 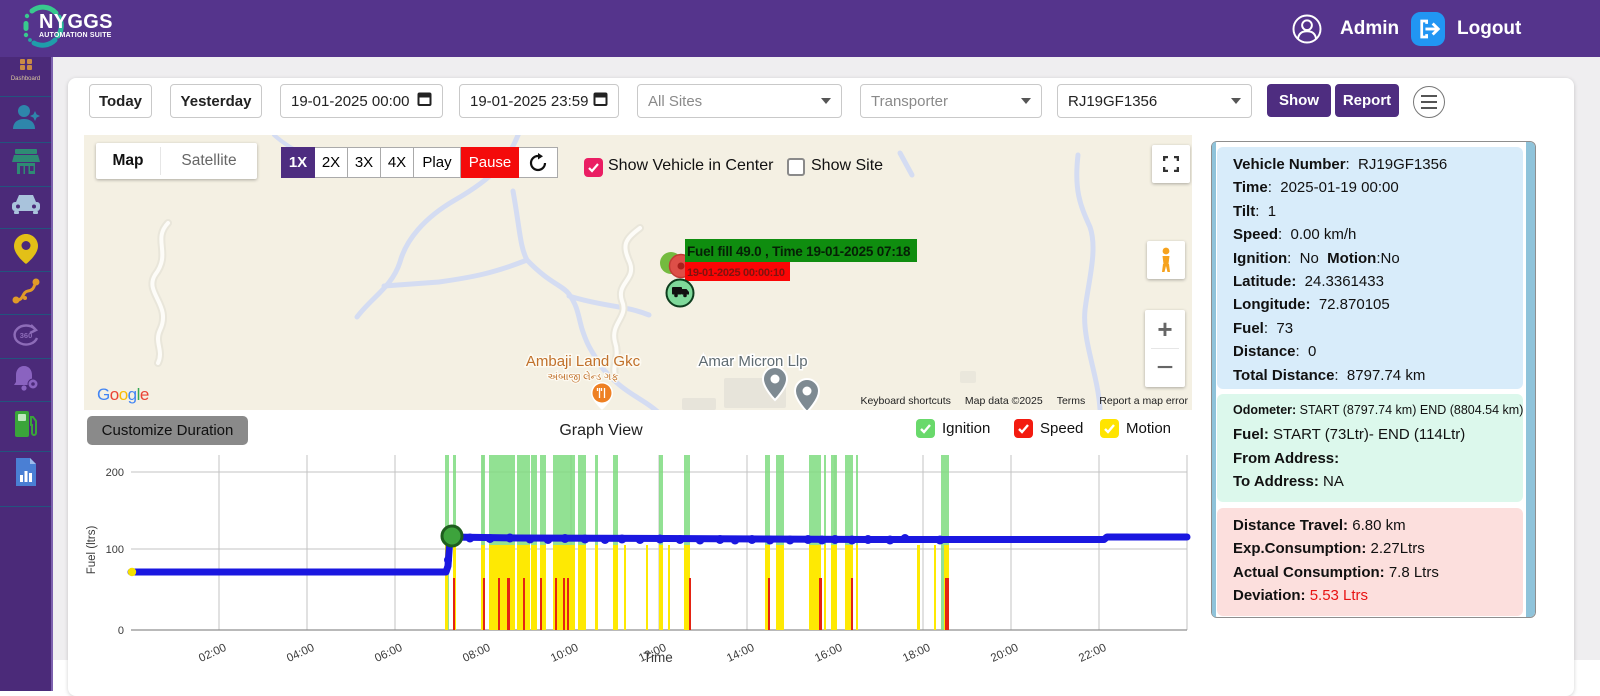 I want to click on svg-text: 04:00, so click(x=300, y=653).